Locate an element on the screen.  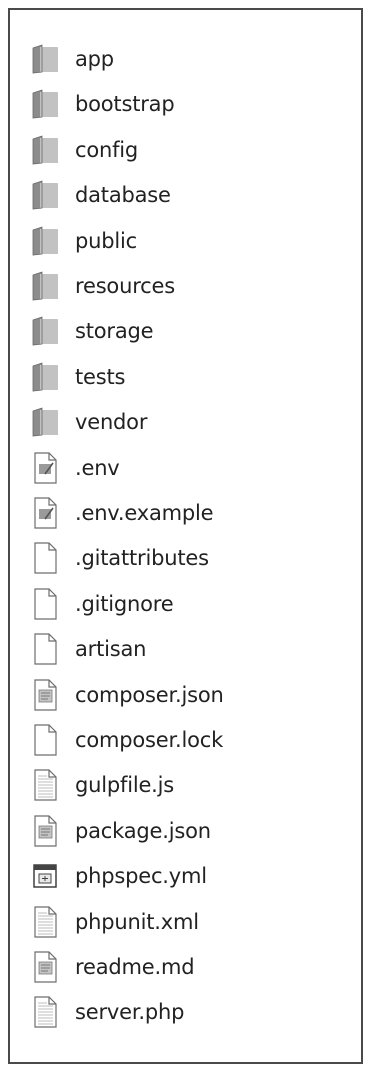
file-name: .env is located at coordinates (97, 467).